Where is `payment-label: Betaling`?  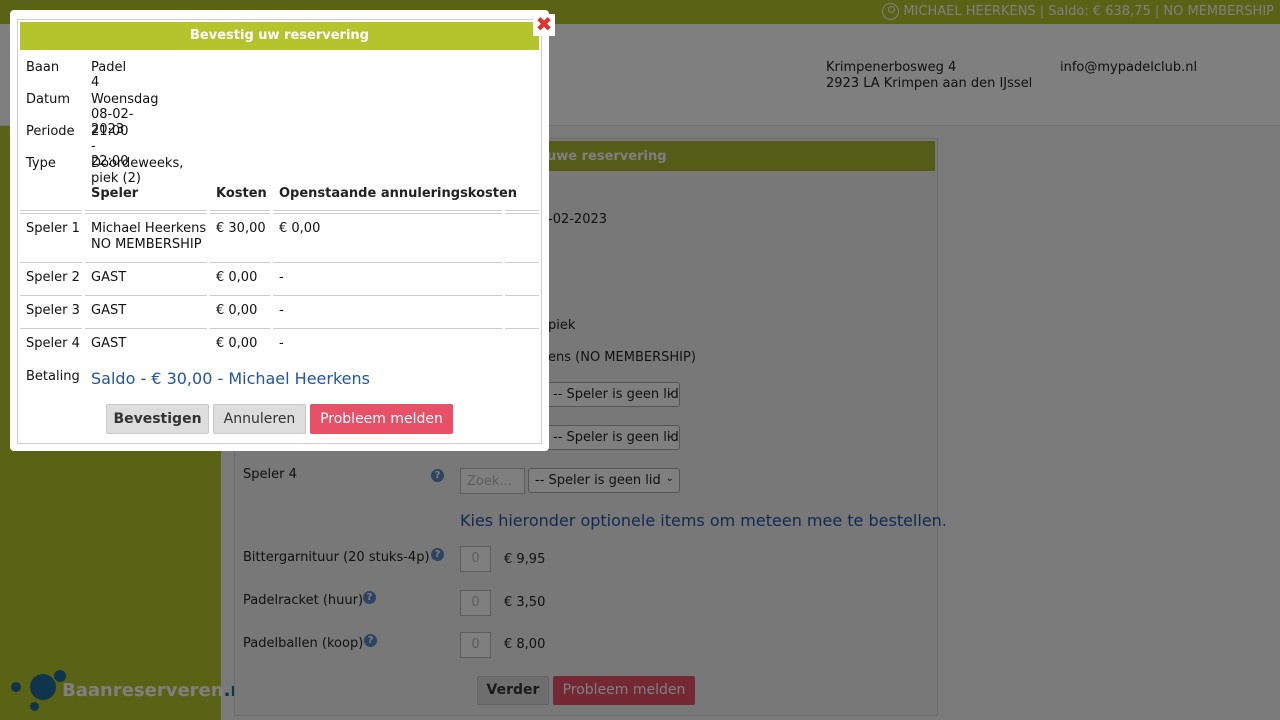 payment-label: Betaling is located at coordinates (53, 376).